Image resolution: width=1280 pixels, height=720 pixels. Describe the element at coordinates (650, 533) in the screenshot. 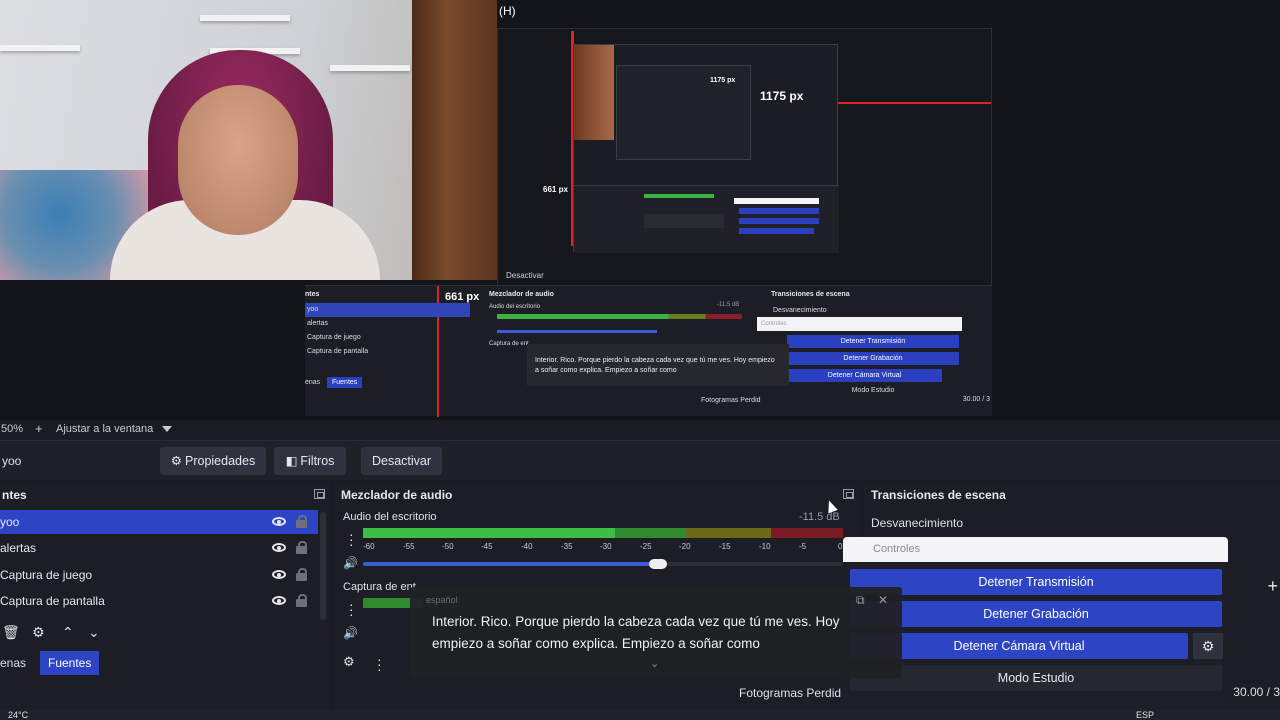

I see `meter-level-dim` at that location.